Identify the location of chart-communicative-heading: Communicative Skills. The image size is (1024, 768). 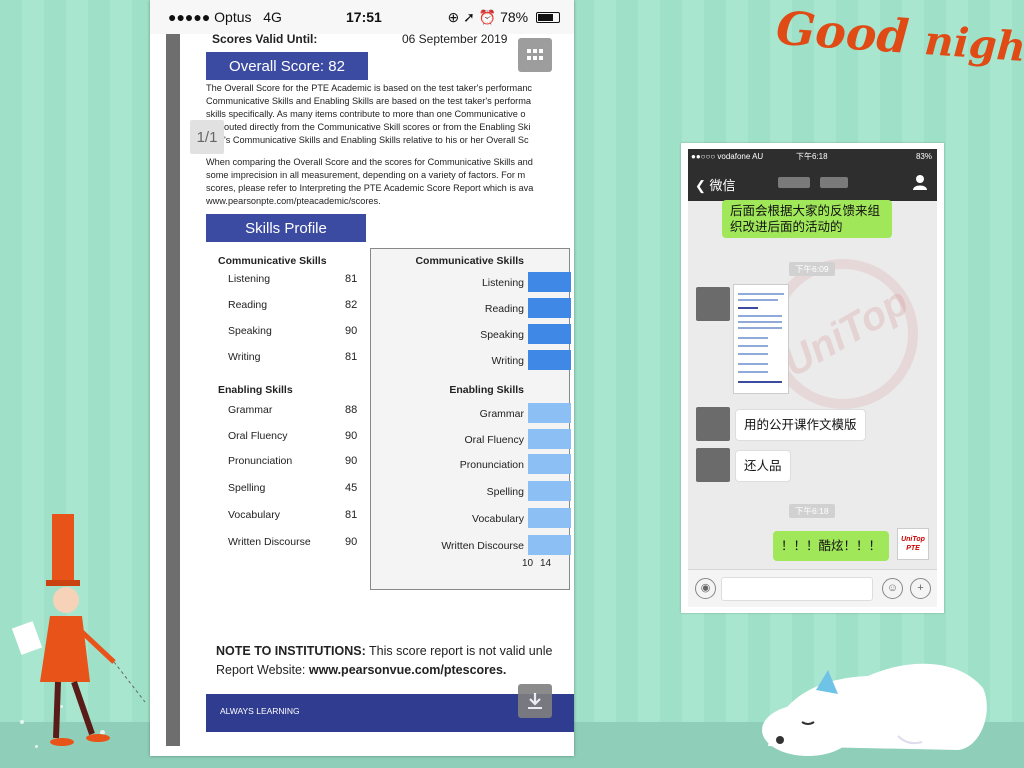
(469, 261).